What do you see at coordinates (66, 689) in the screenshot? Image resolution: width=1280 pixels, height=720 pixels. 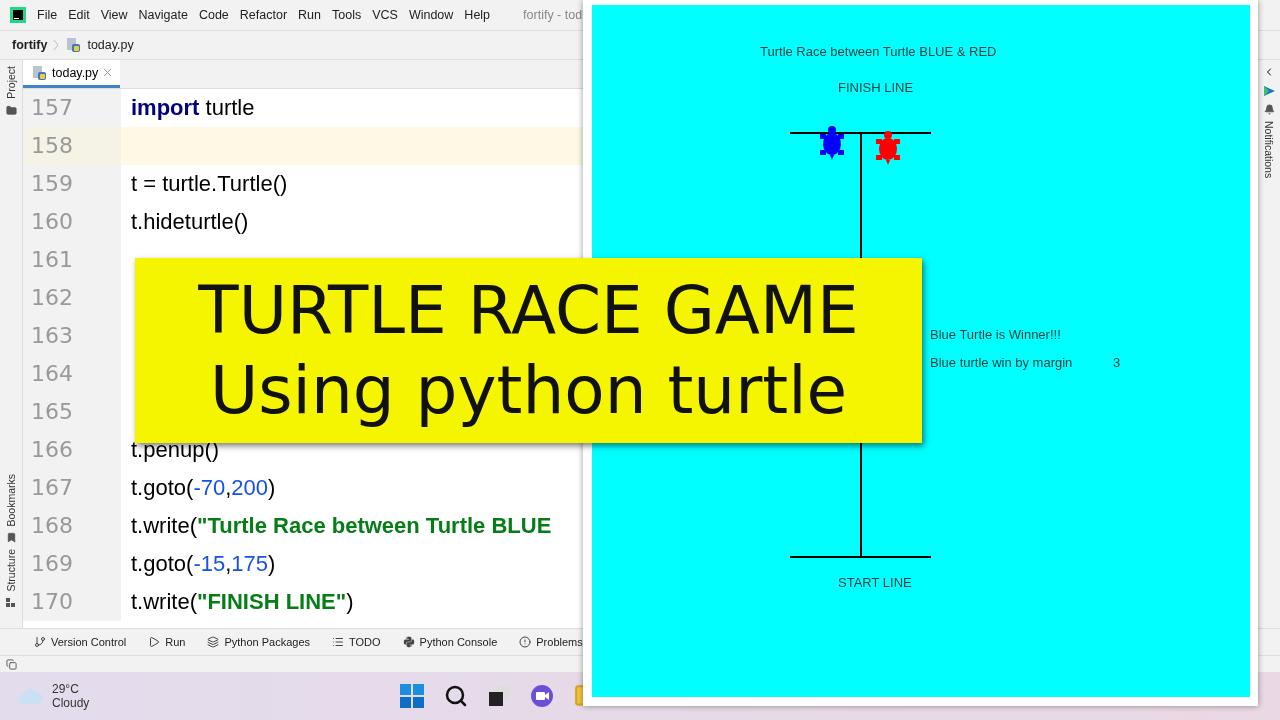 I see `temperature-text: 29°C` at bounding box center [66, 689].